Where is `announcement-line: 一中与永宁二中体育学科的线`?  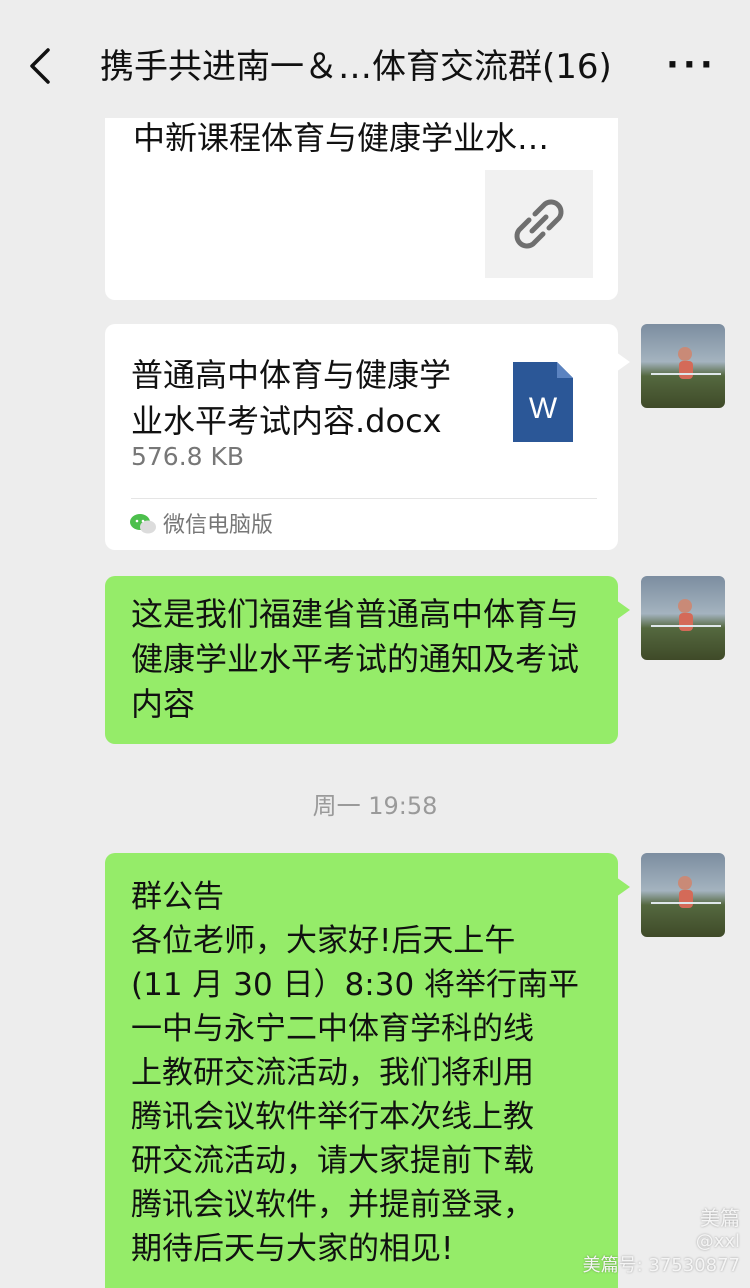 announcement-line: 一中与永宁二中体育学科的线 is located at coordinates (332, 1029).